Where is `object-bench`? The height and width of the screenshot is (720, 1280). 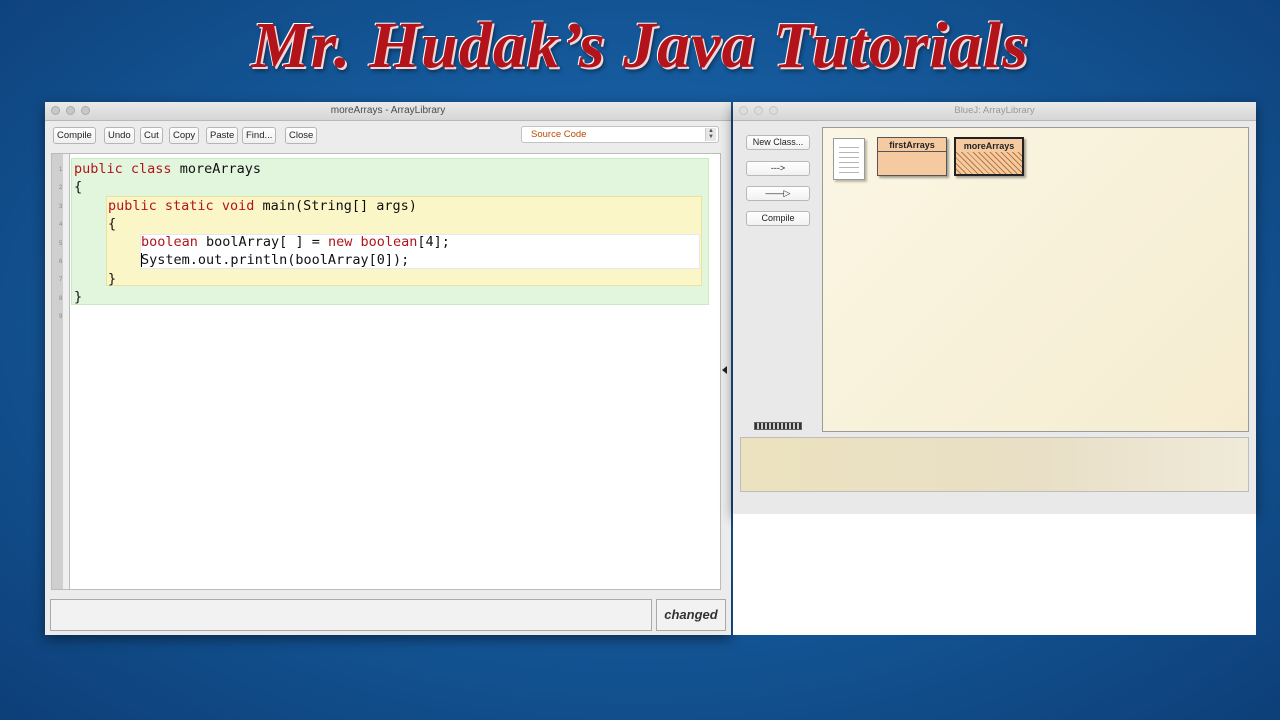
object-bench is located at coordinates (994, 464).